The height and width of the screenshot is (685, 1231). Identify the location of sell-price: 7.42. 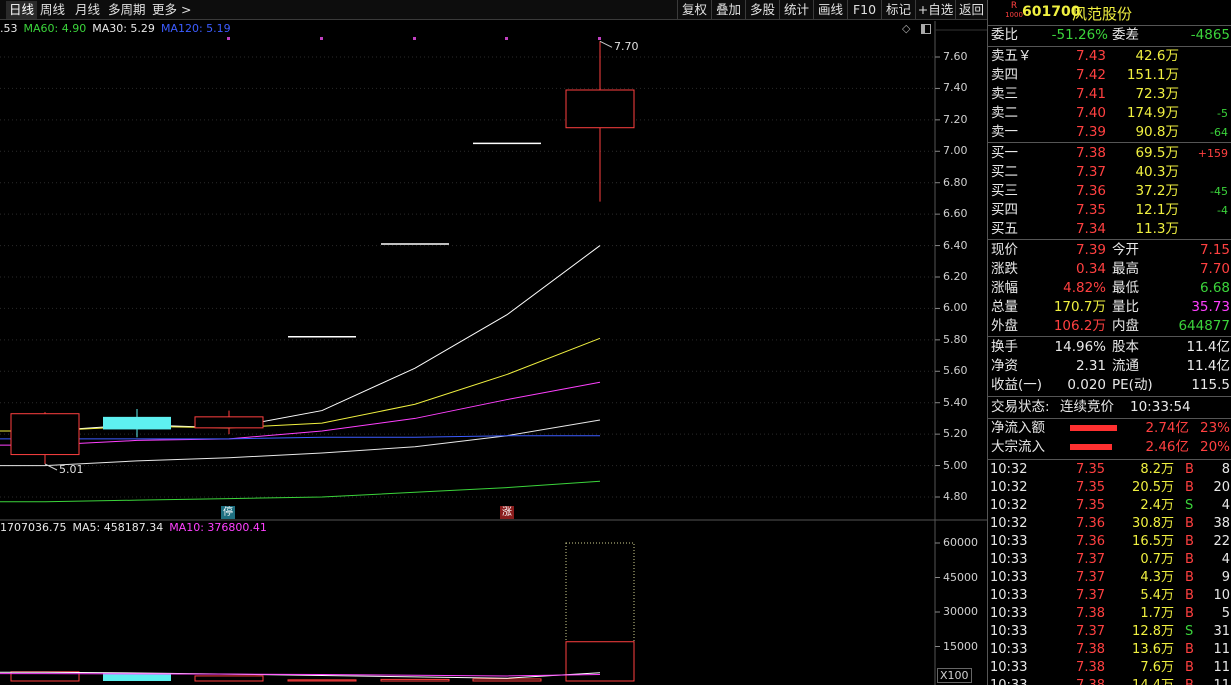
(1090, 75).